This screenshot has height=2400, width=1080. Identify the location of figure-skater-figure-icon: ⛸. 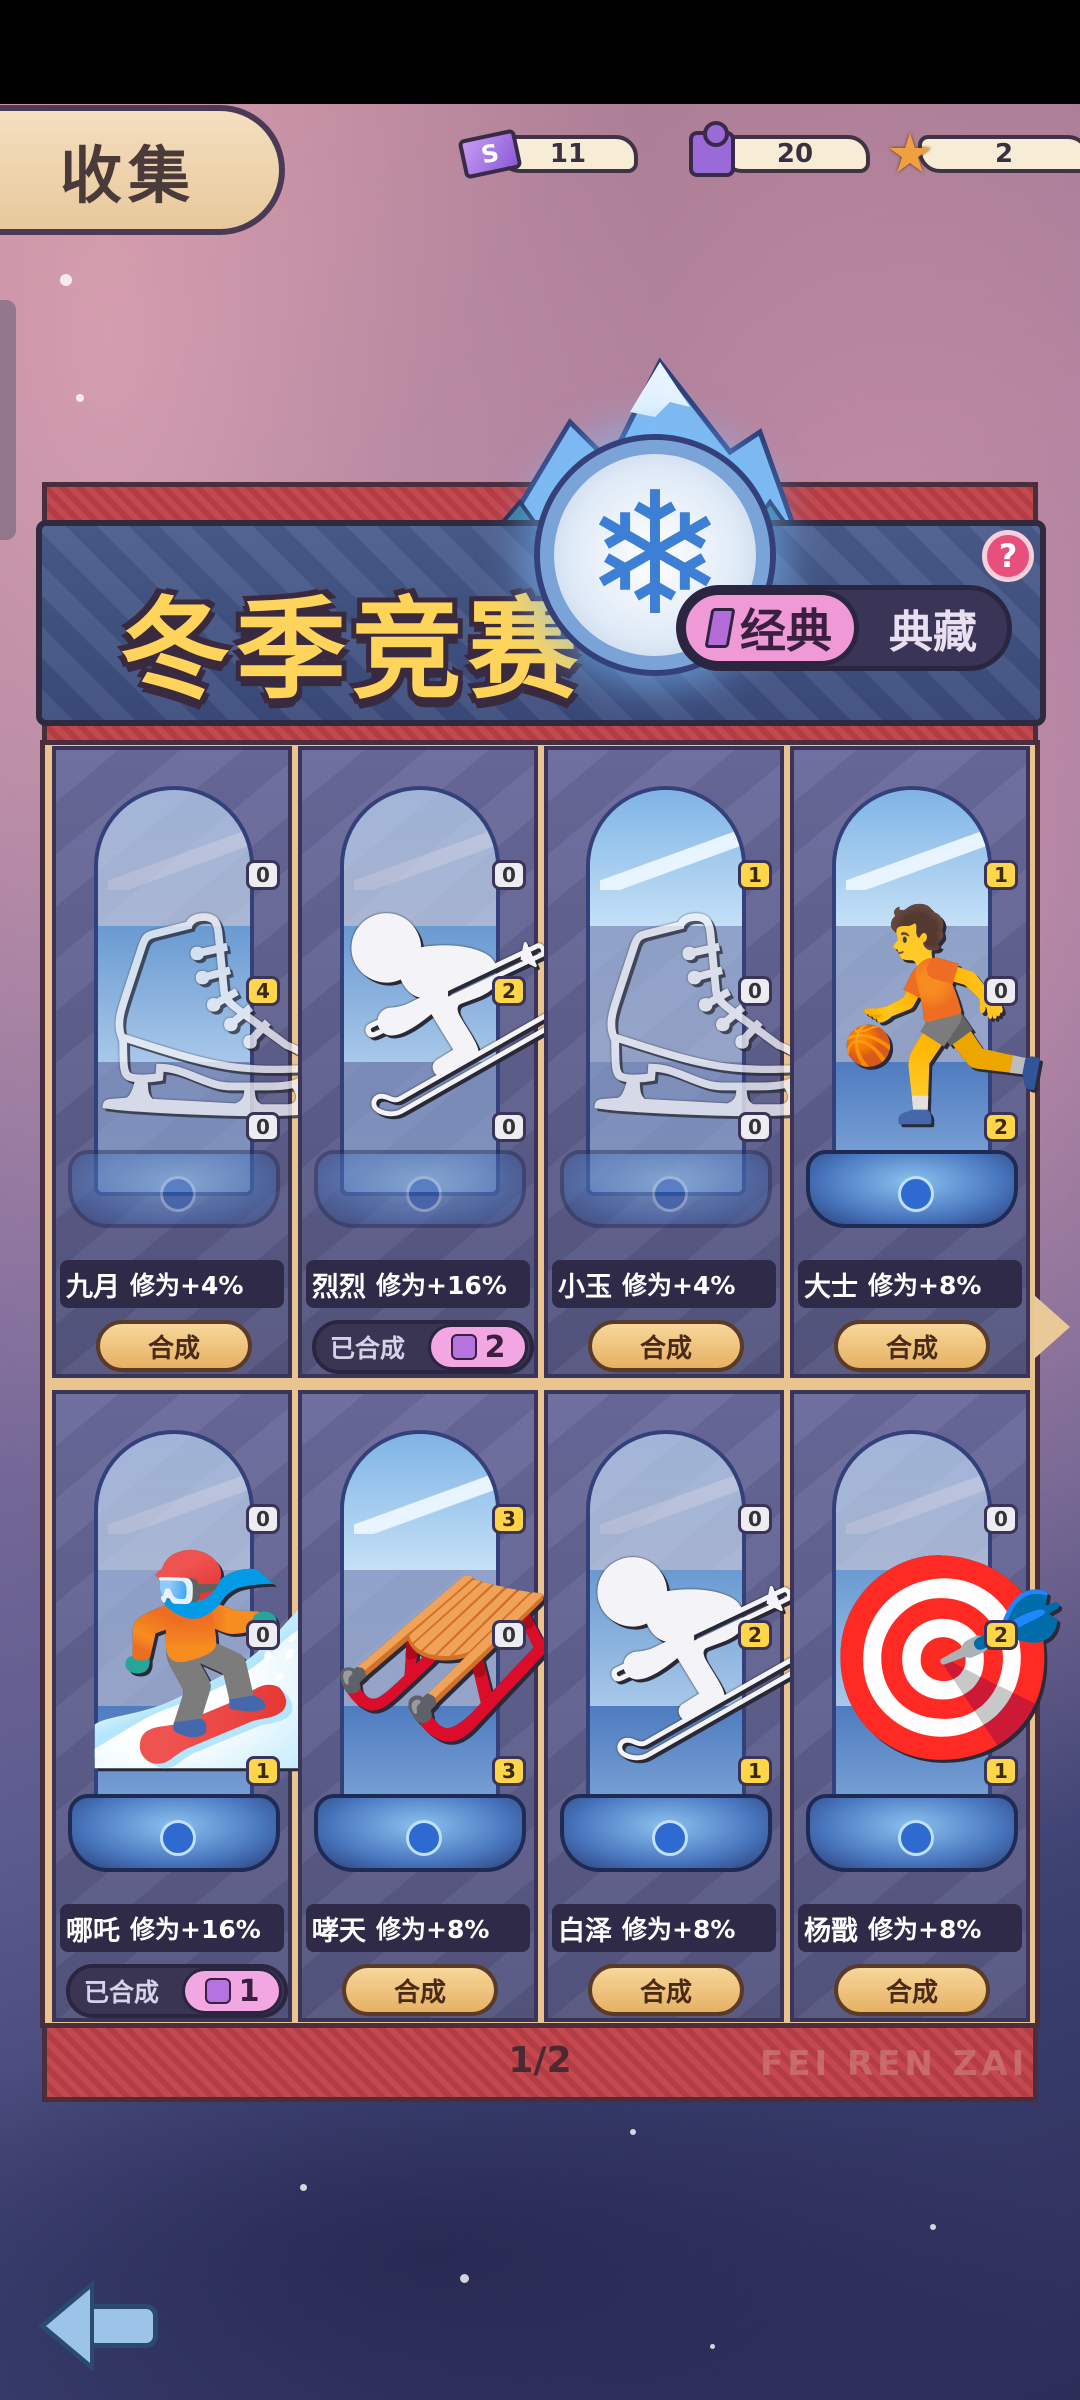
(699, 1014).